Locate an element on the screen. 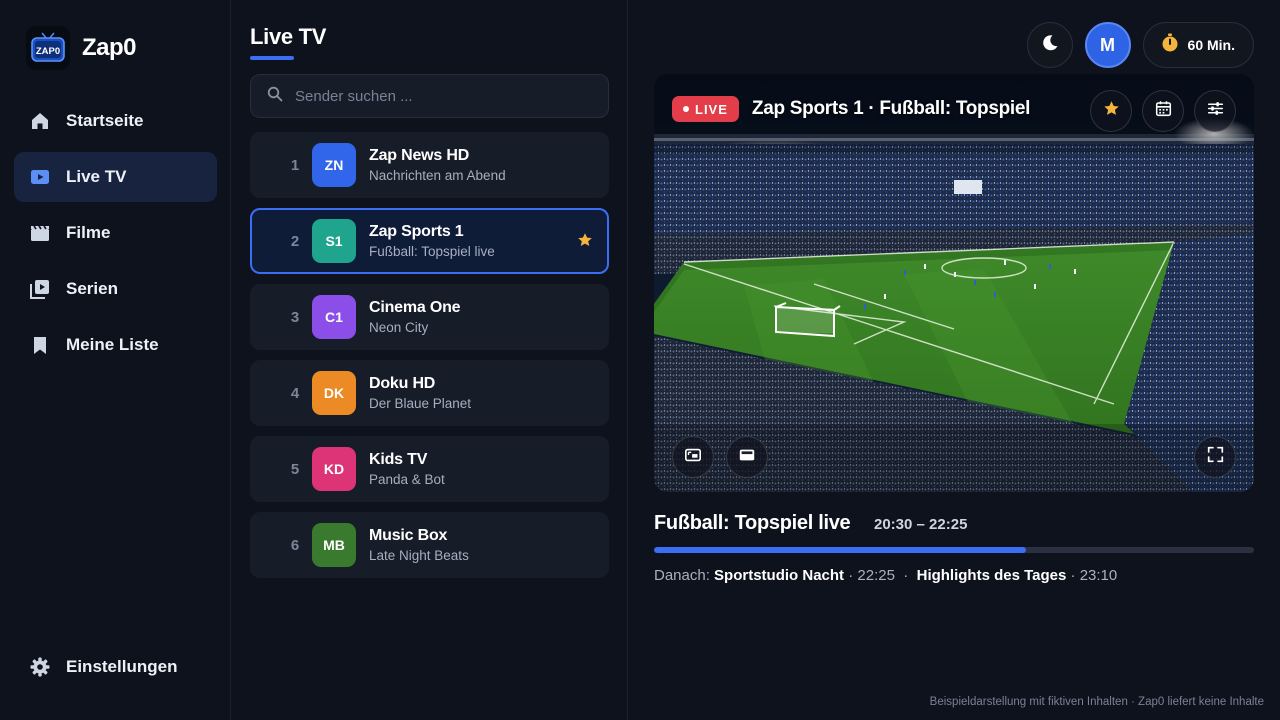 This screenshot has width=1280, height=720. channel-row: 4 DK Doku HD Der Blaue Planet is located at coordinates (429, 393).